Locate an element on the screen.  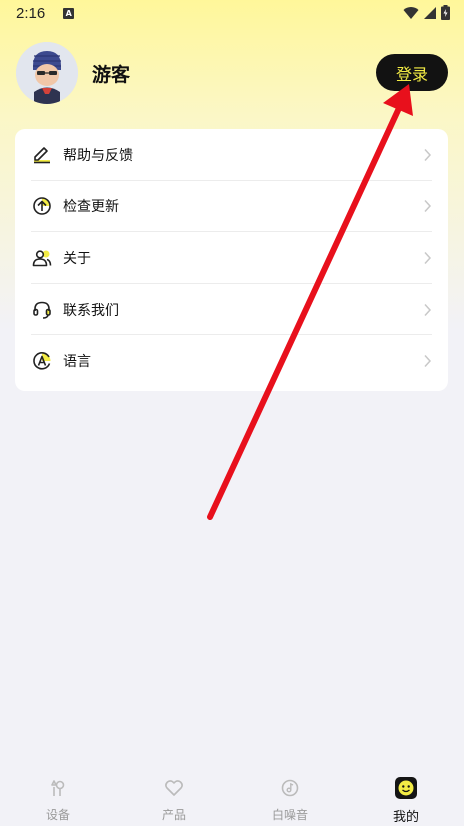
tab-label: 产品 is located at coordinates (173, 815).